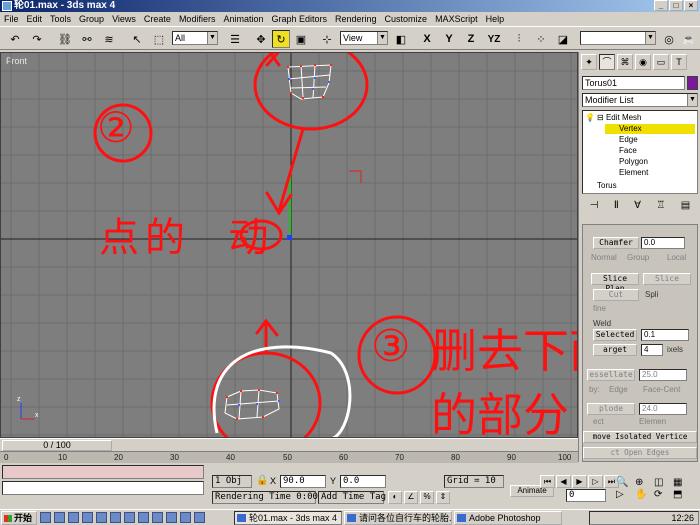 The image size is (700, 525). I want to click on x-coordinate: 90.0, so click(303, 481).